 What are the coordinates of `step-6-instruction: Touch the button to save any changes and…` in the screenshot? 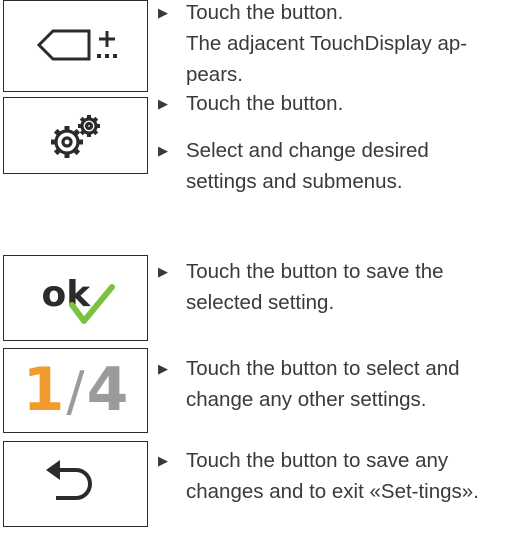 It's located at (330, 476).